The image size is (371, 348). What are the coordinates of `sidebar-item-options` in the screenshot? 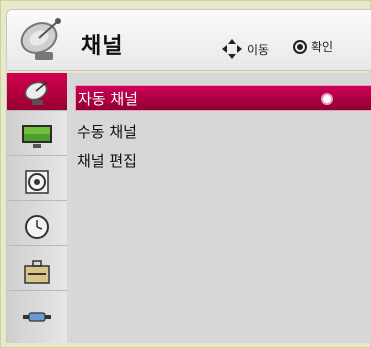 It's located at (37, 272).